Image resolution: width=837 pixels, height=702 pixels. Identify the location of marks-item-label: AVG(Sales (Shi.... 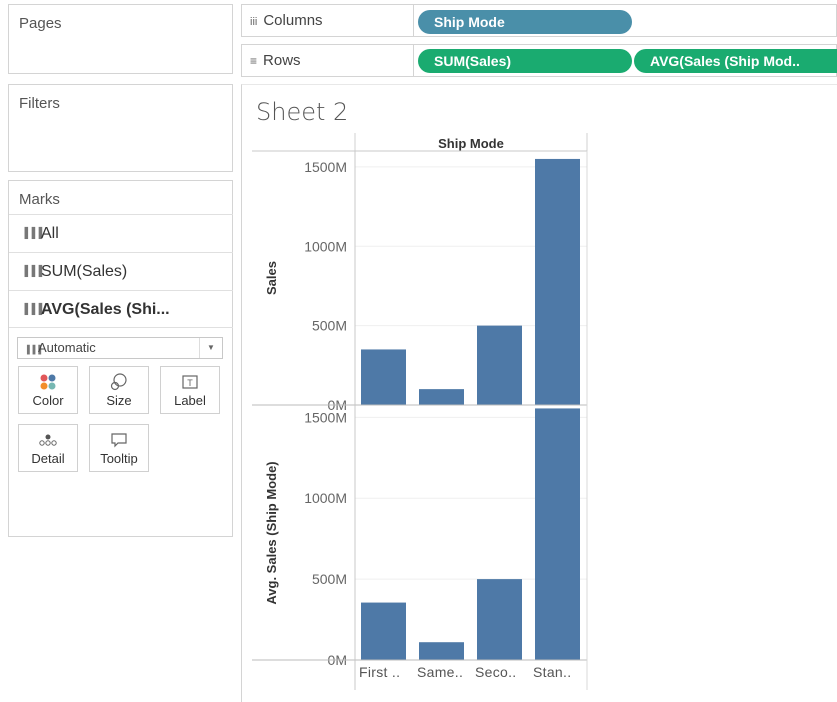
(105, 310).